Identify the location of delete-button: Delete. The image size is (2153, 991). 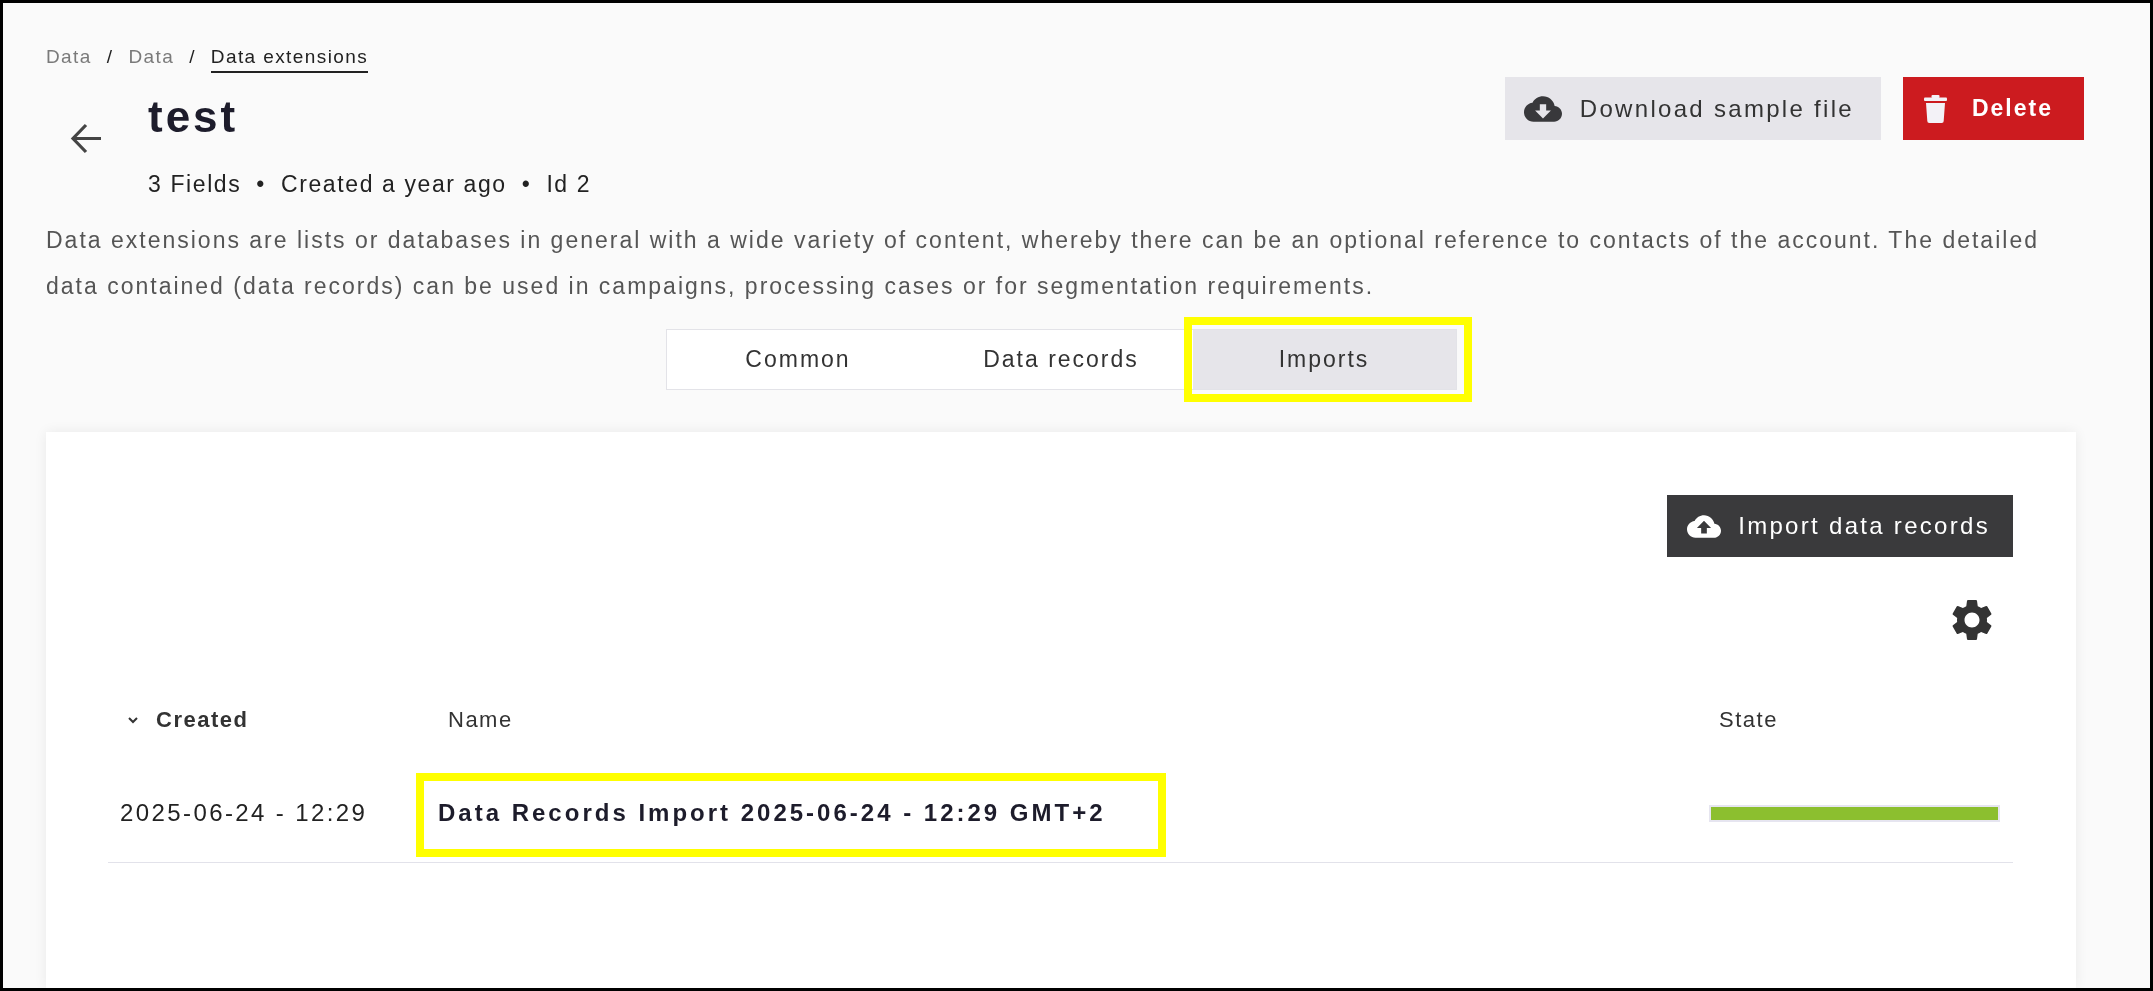
(1993, 108).